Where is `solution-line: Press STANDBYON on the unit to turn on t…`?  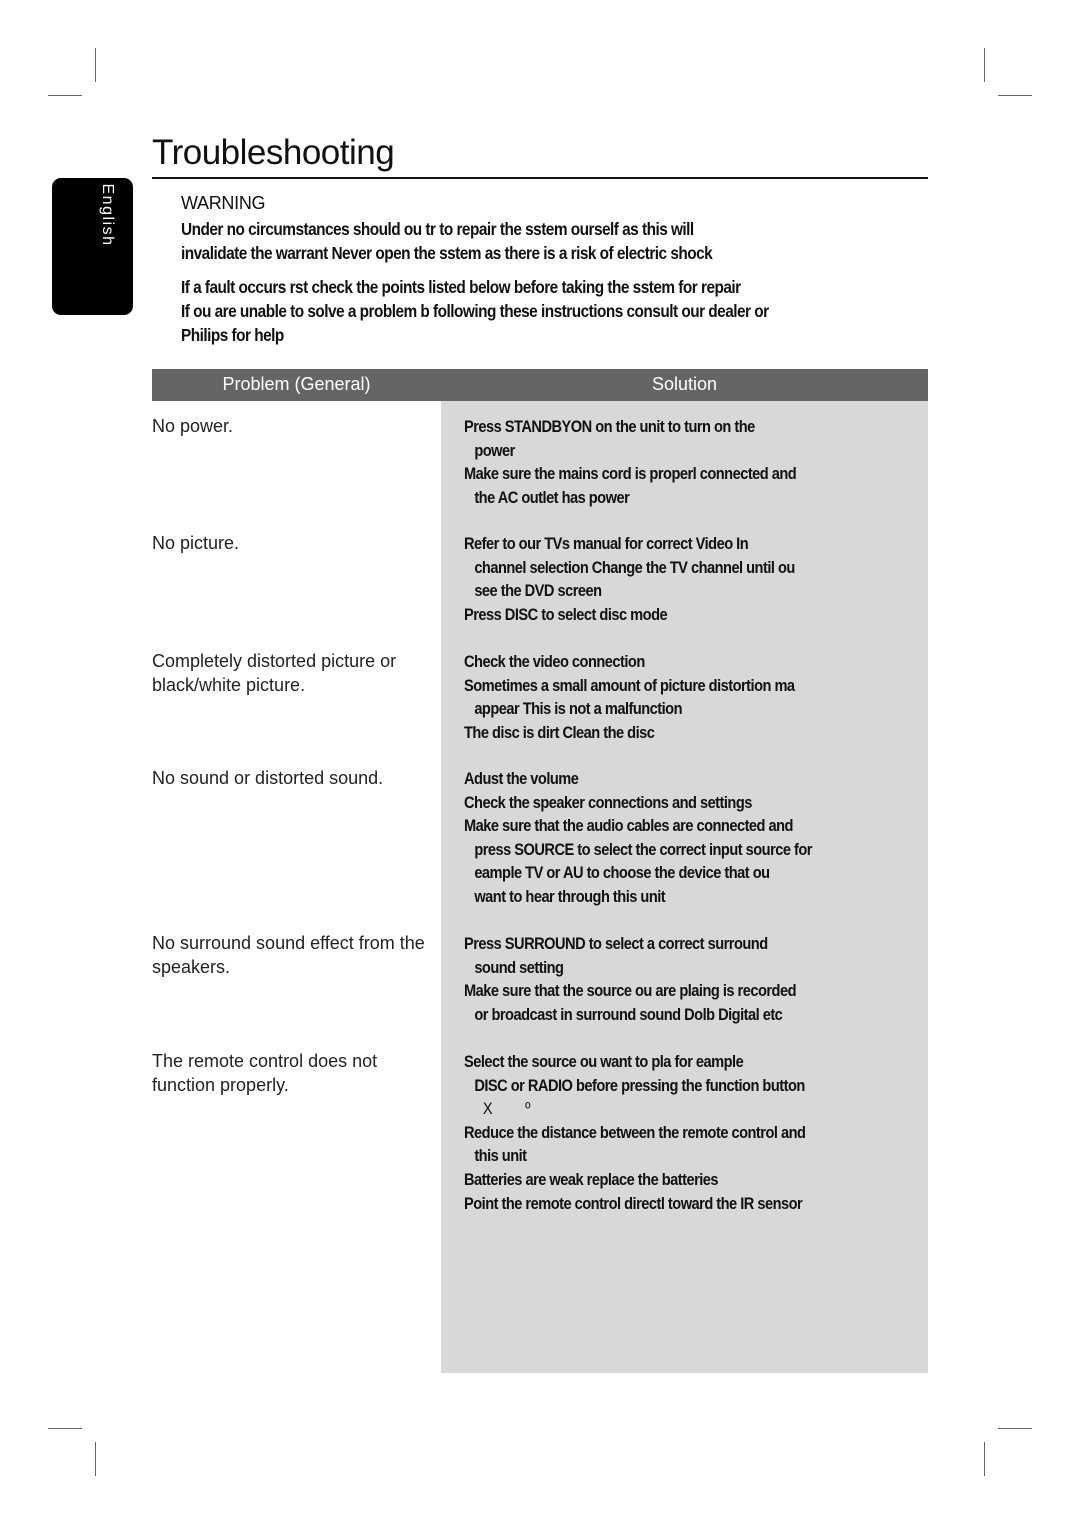
solution-line: Press STANDBYON on the unit to turn on t… is located at coordinates (609, 426).